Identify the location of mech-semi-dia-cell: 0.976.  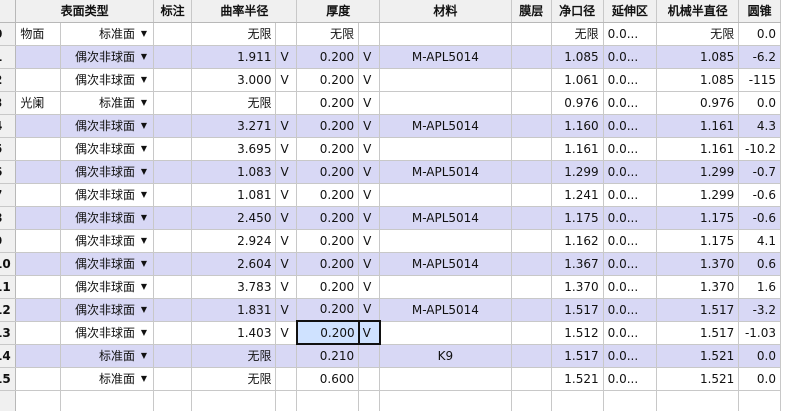
(698, 103).